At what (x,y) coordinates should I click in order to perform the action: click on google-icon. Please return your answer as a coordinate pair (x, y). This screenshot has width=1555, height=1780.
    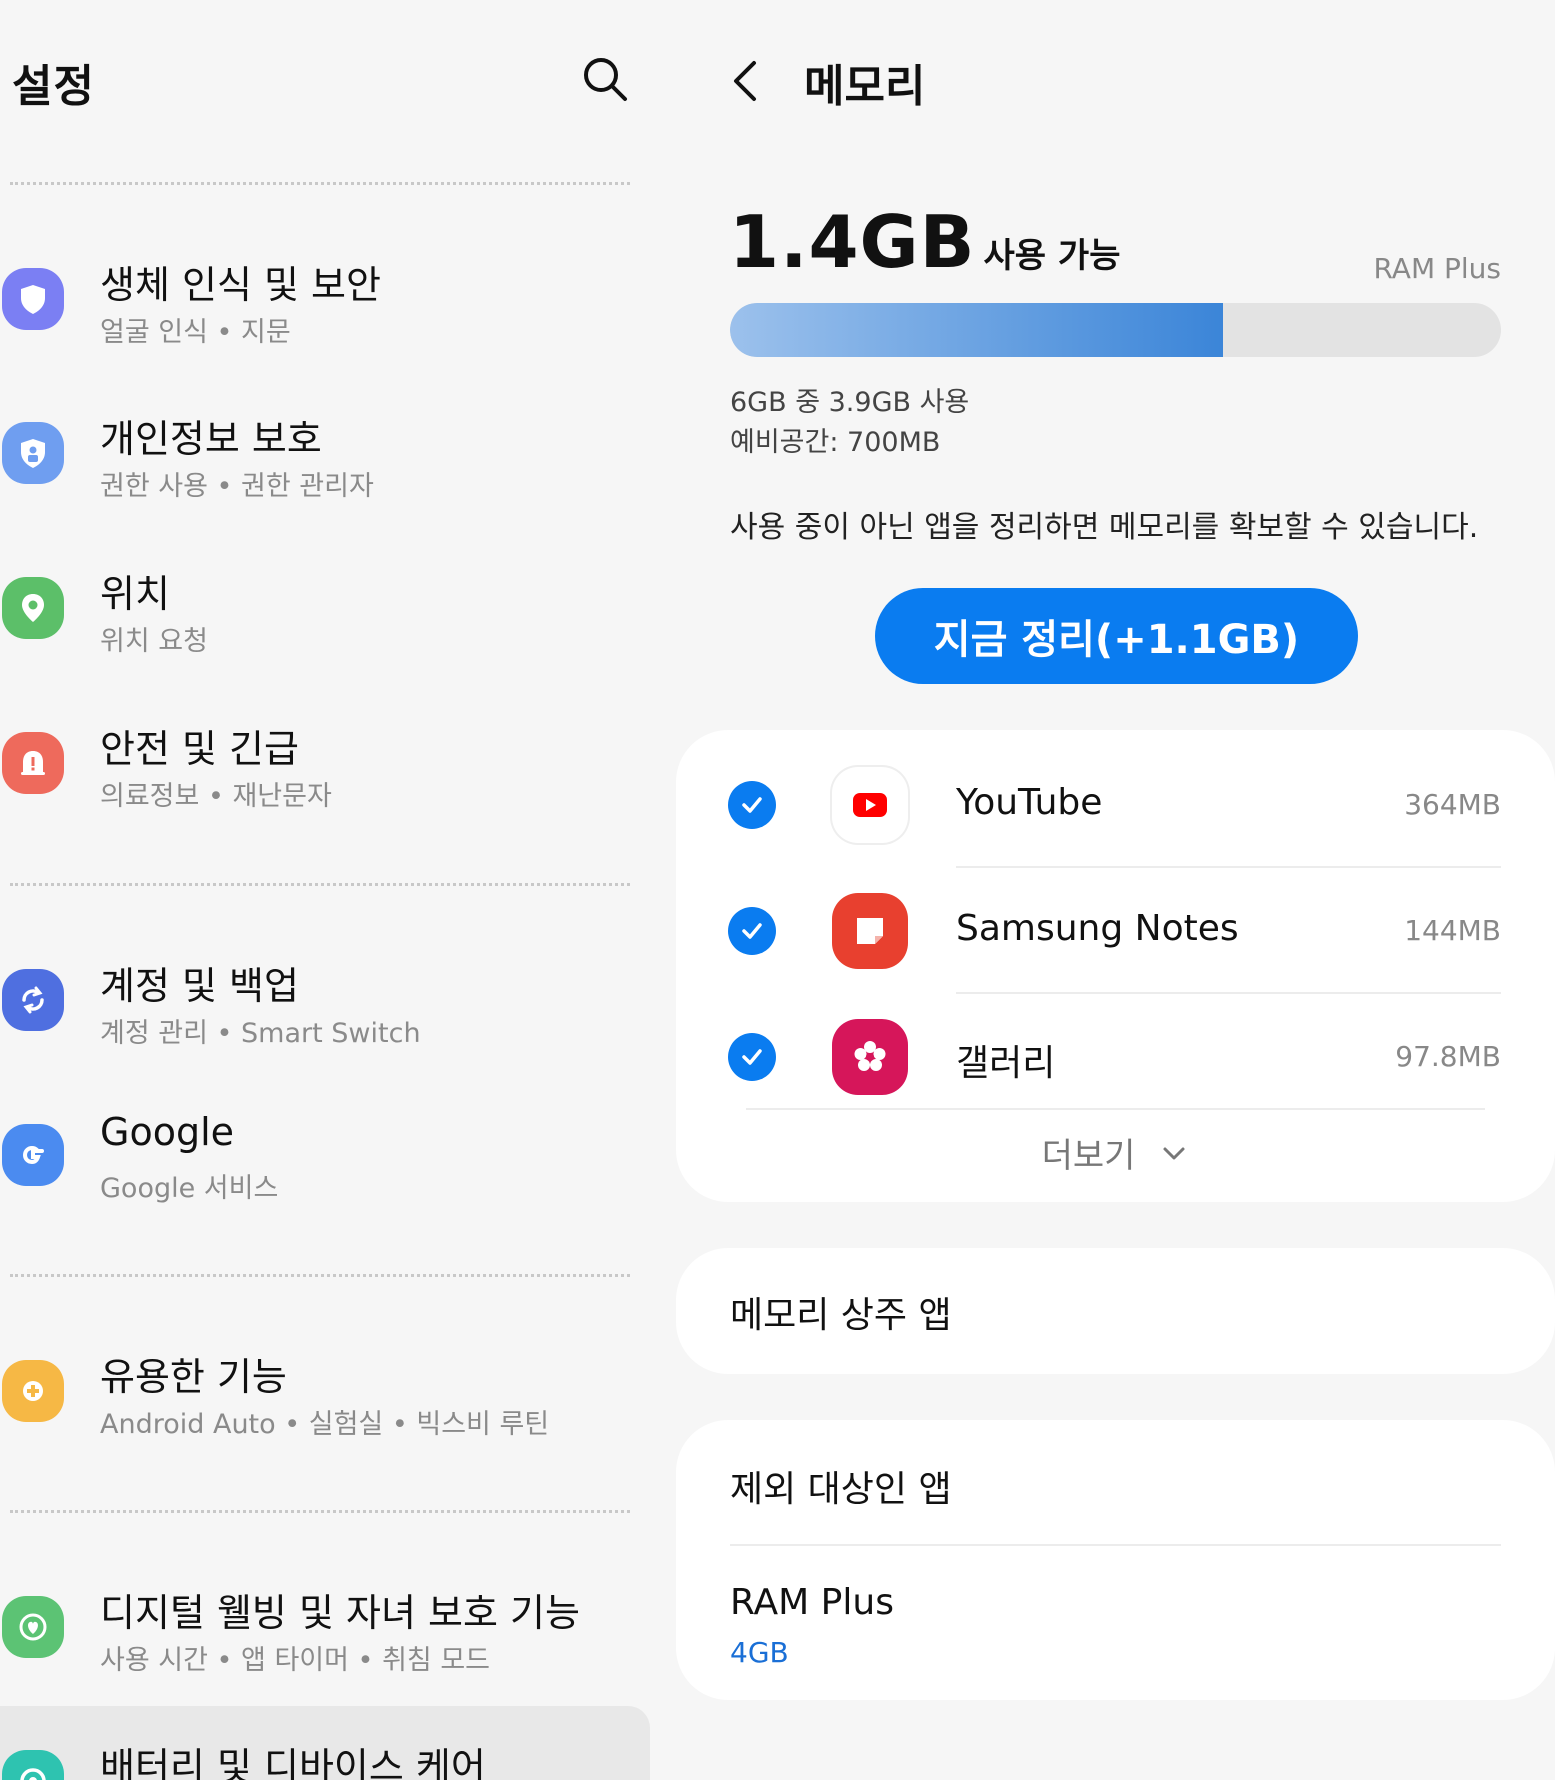
    Looking at the image, I should click on (33, 1155).